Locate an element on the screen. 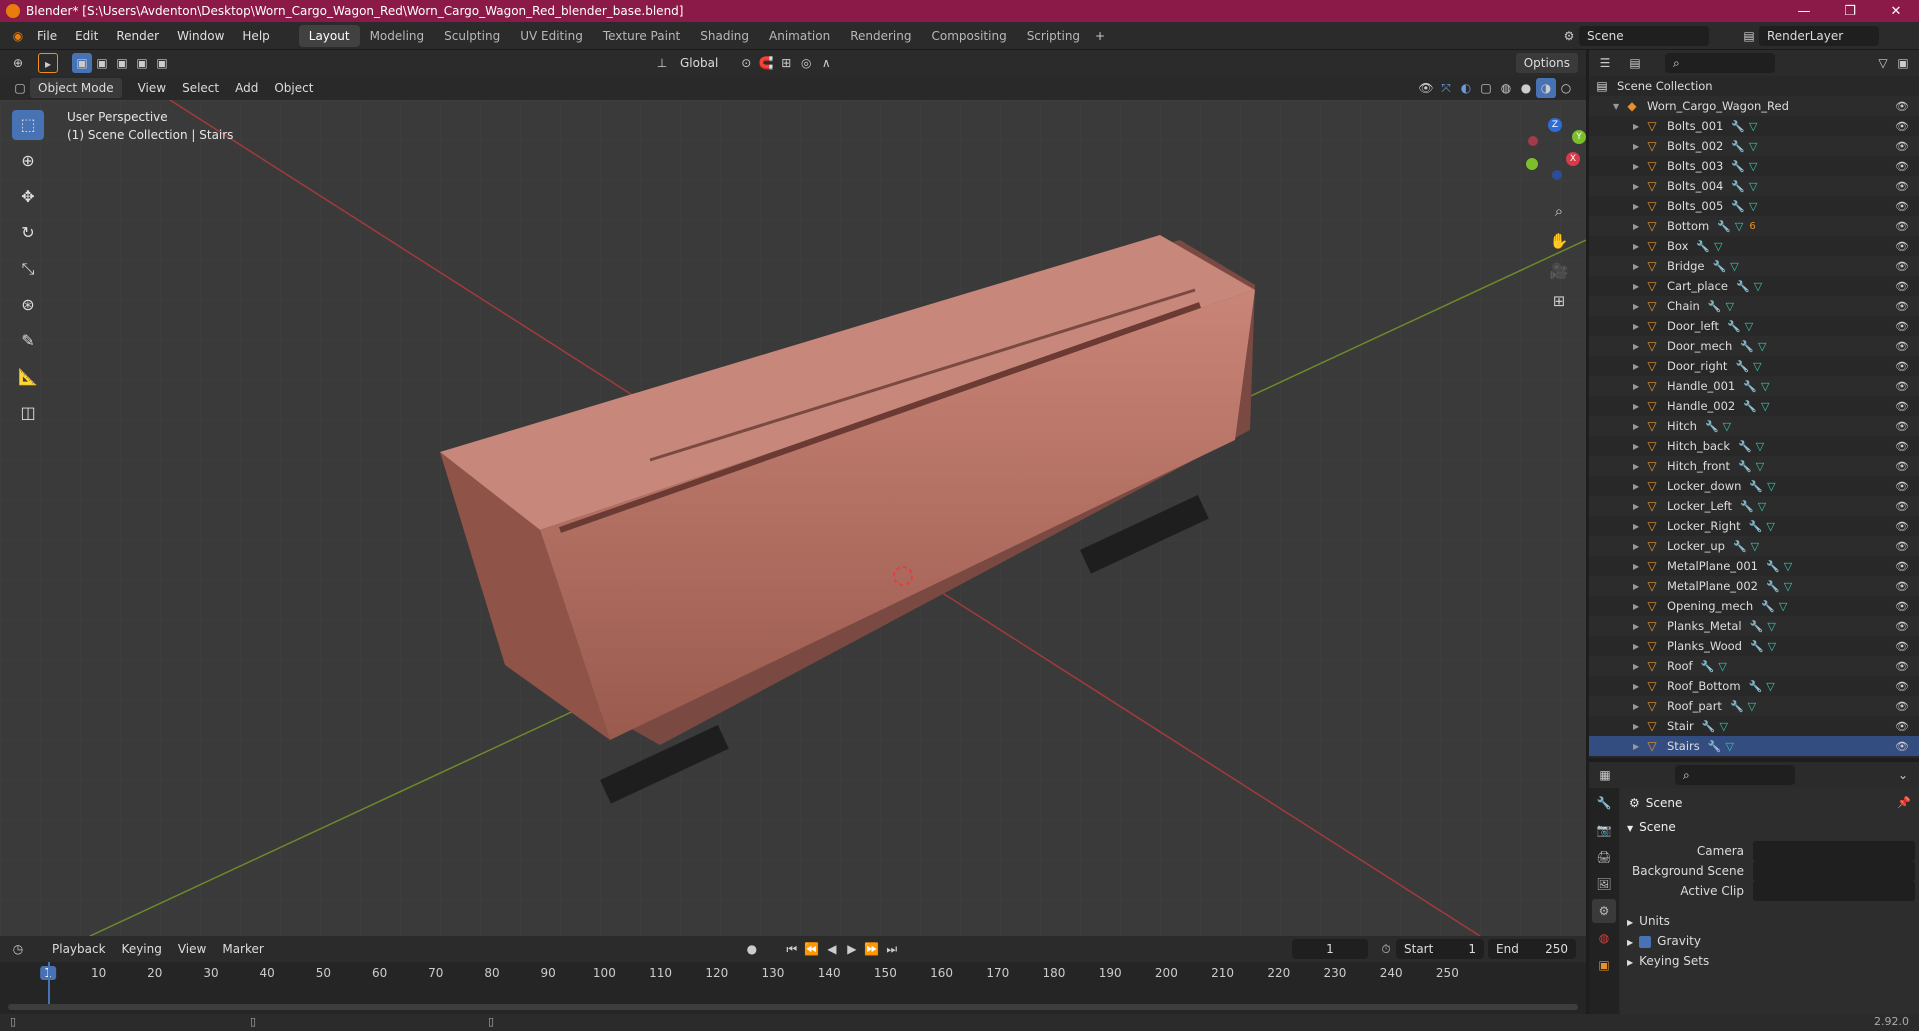 Image resolution: width=1919 pixels, height=1031 pixels. outliner-item: ▶ ▽ Opening_mech 🔧 ▽ 👁 is located at coordinates (1754, 606).